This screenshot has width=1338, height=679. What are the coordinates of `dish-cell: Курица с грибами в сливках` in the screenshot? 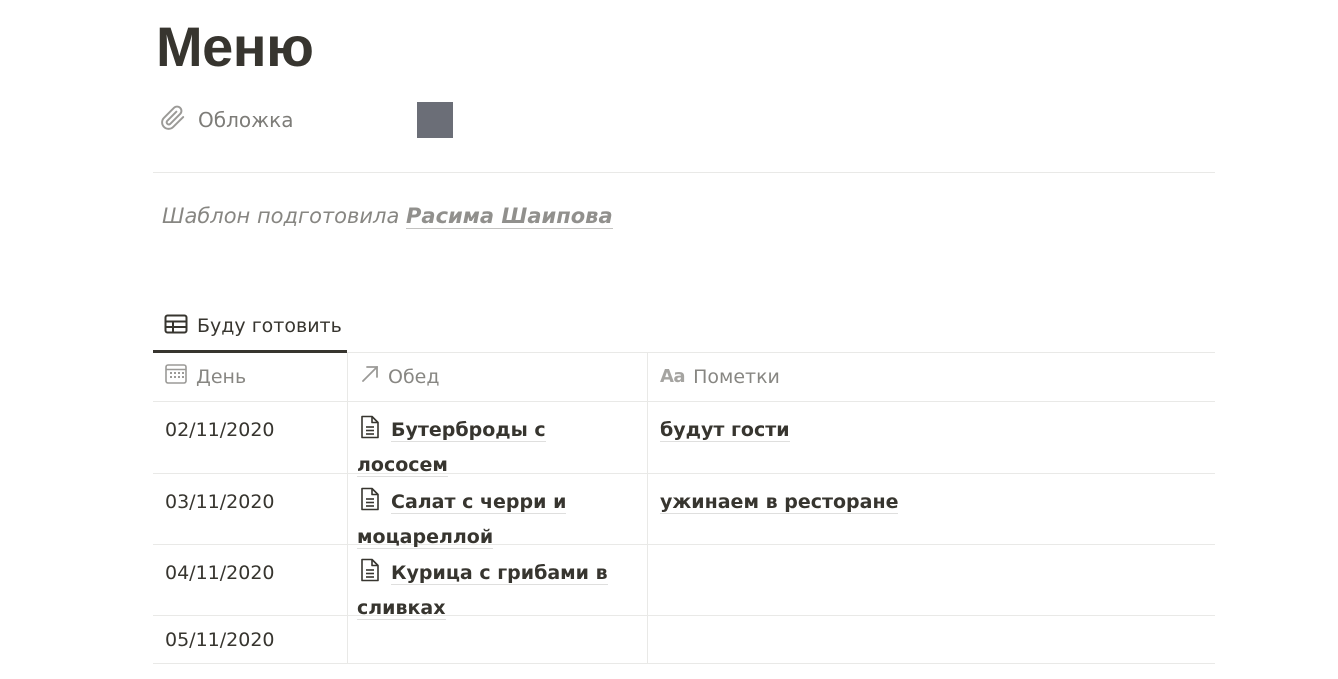 It's located at (498, 582).